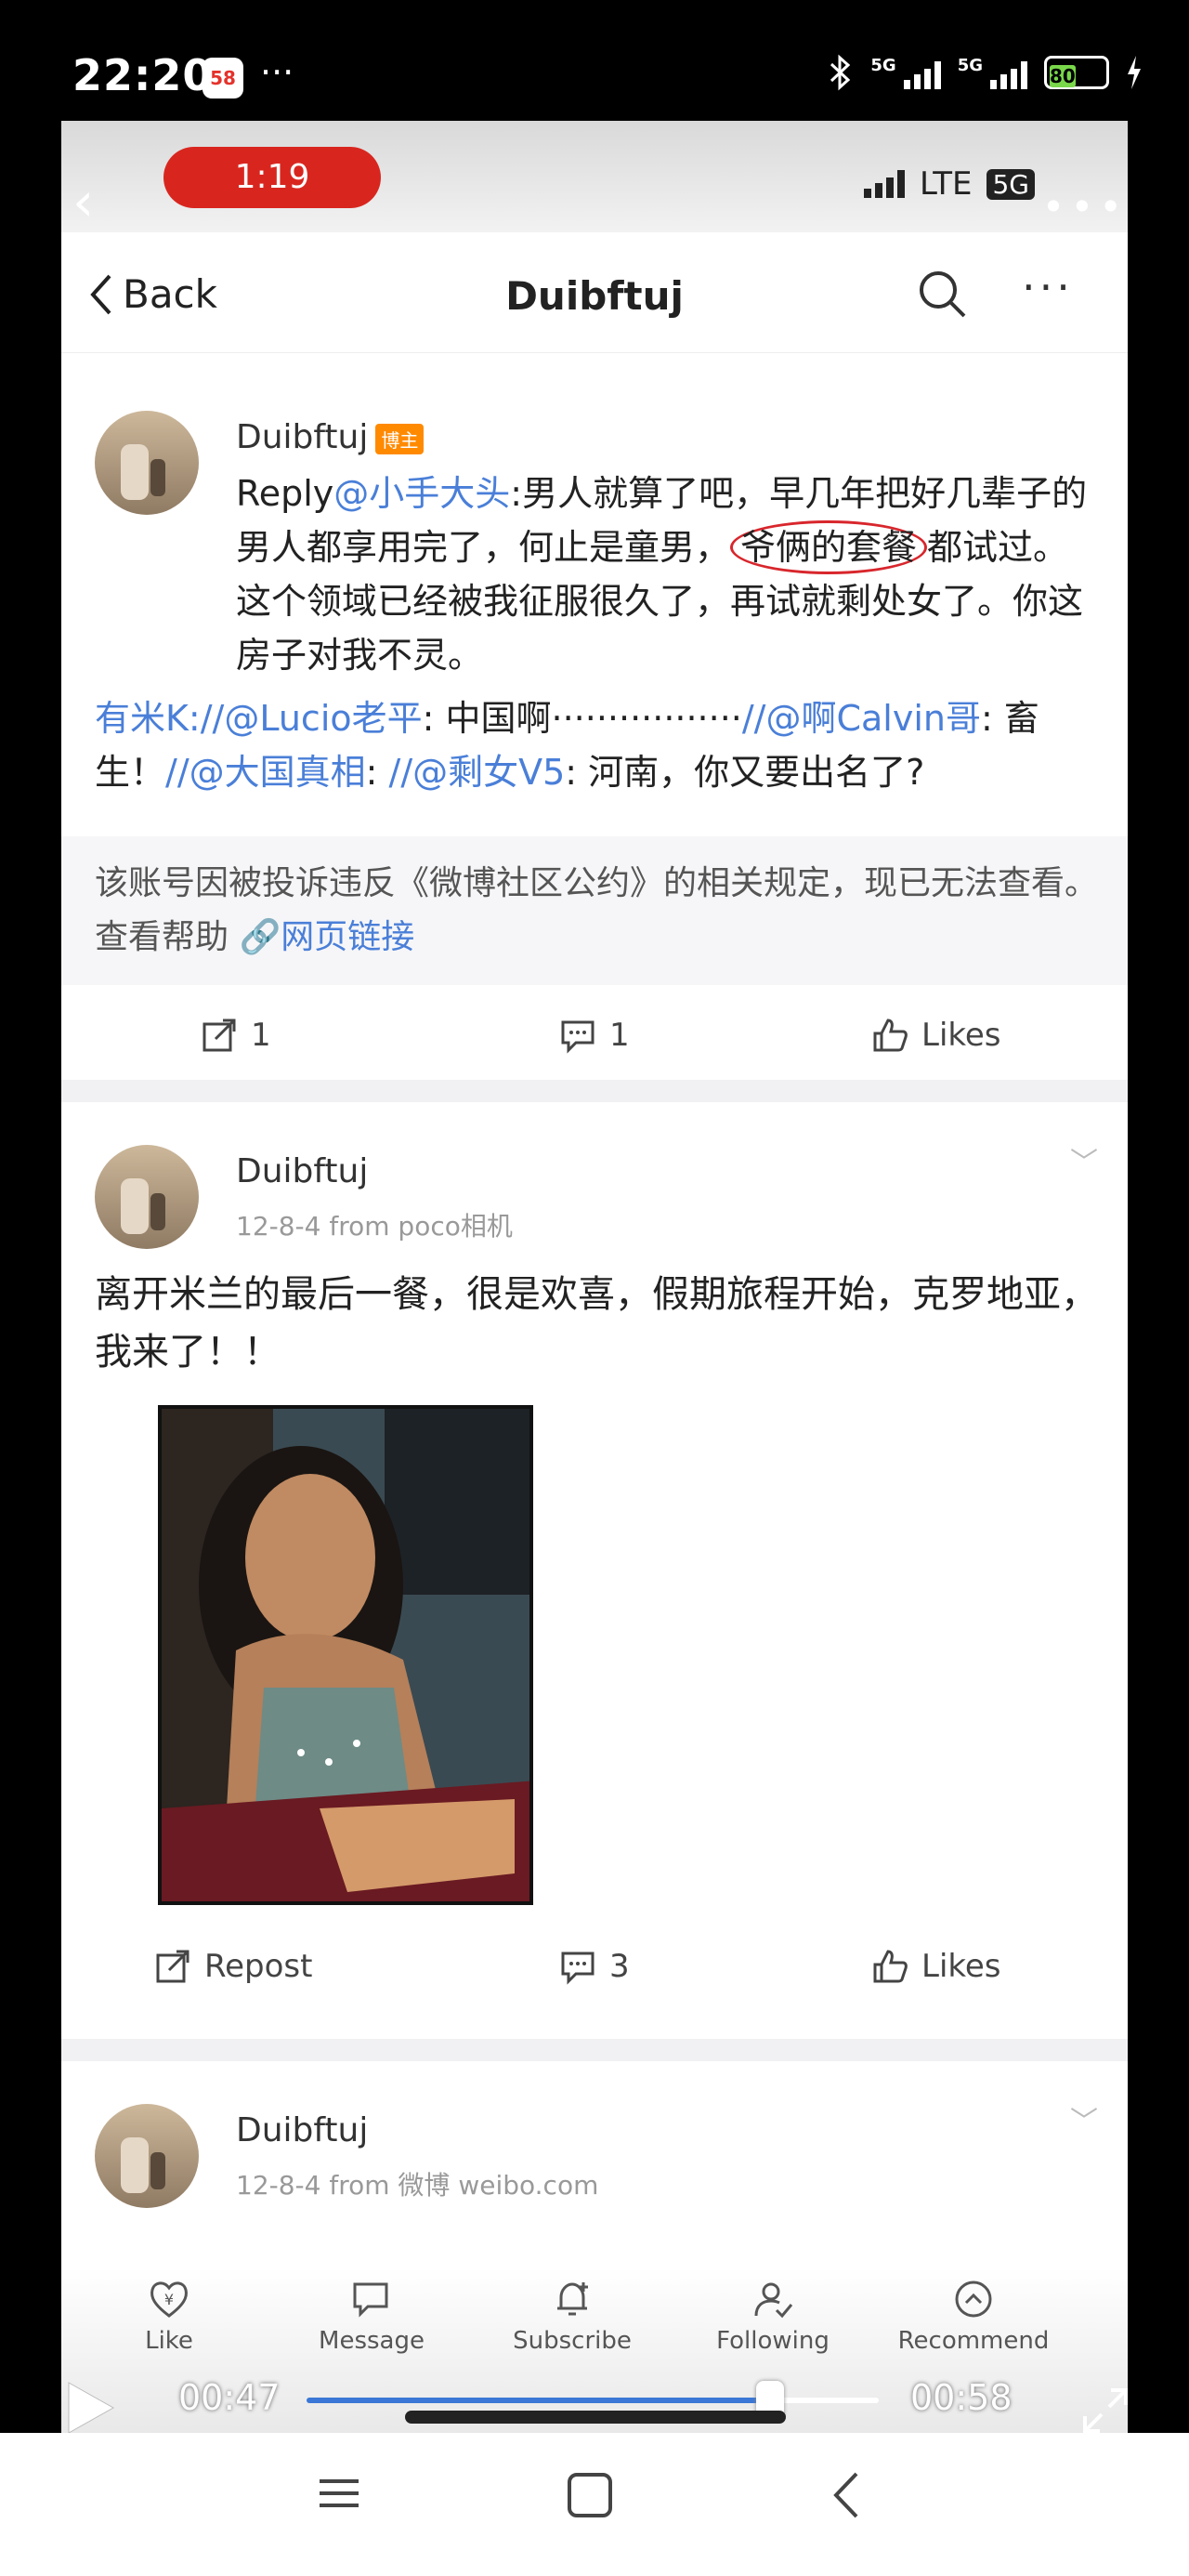 Image resolution: width=1189 pixels, height=2576 pixels. What do you see at coordinates (594, 176) in the screenshot?
I see `inner-status-bar: ‹ 1:19 LTE 5G •••` at bounding box center [594, 176].